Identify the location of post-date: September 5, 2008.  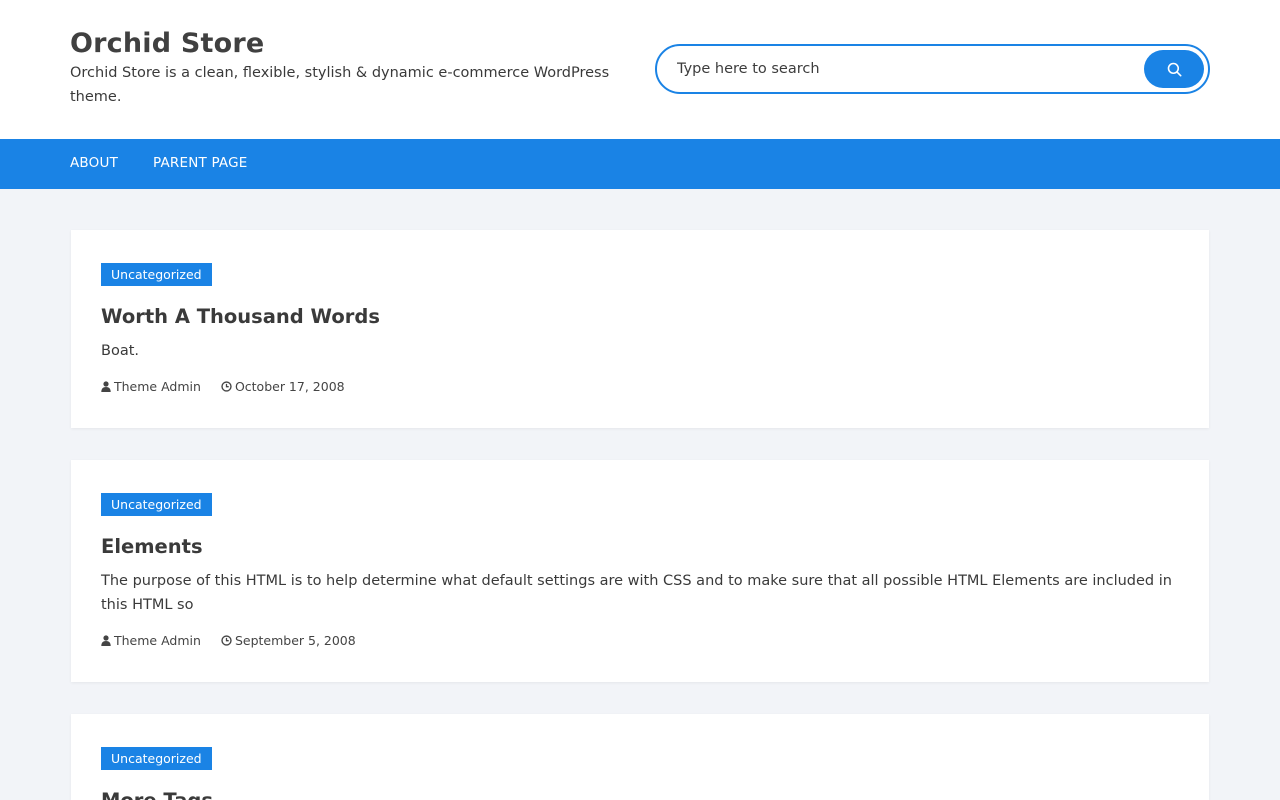
(288, 640).